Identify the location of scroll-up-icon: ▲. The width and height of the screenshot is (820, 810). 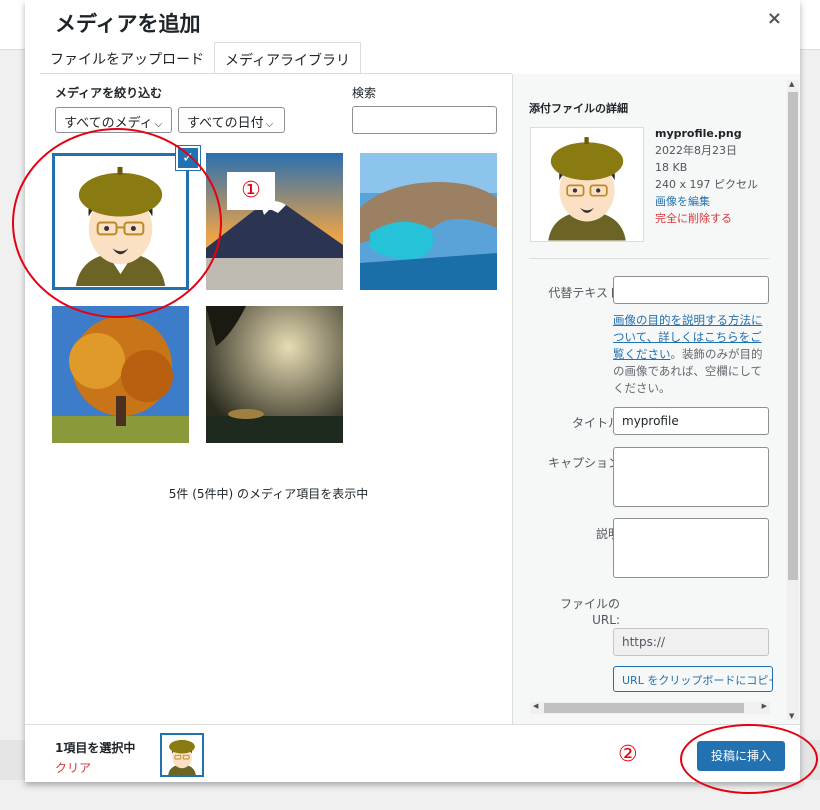
(791, 84).